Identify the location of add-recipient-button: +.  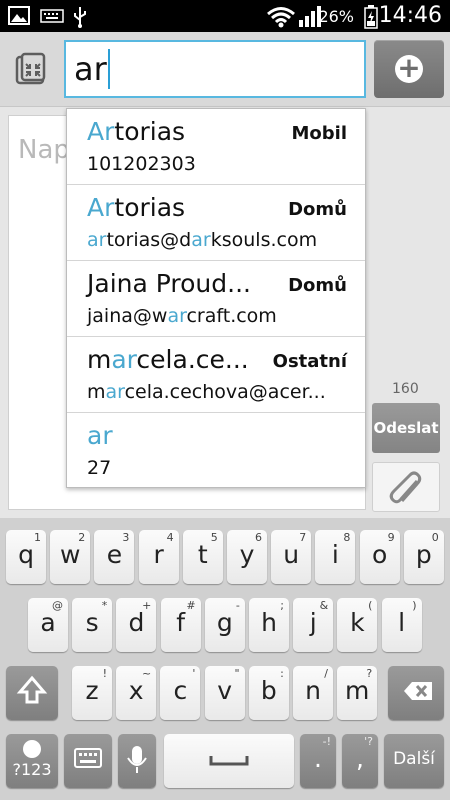
(409, 69).